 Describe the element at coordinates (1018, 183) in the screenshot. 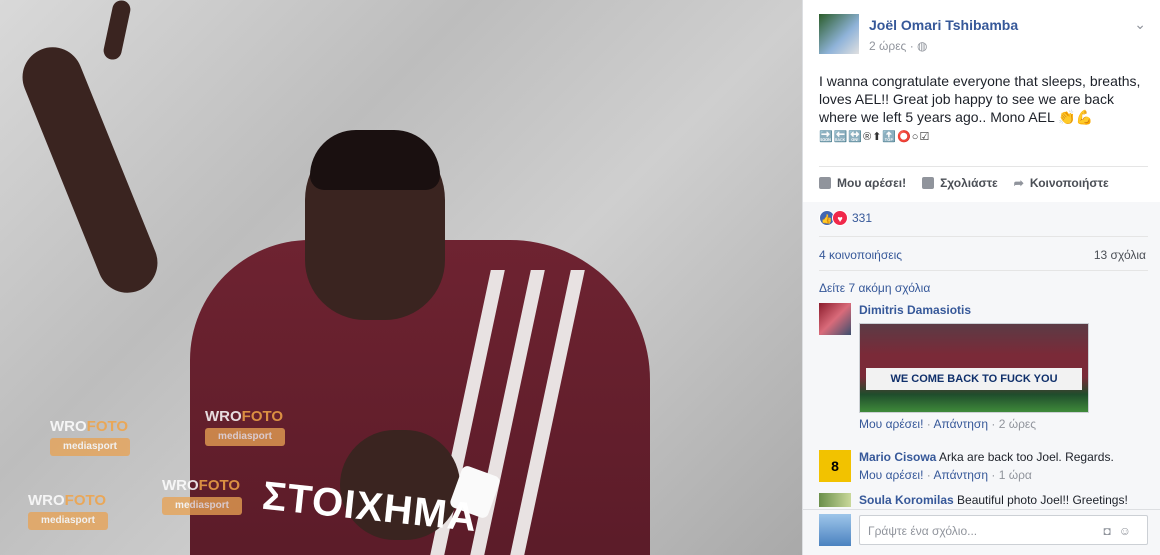

I see `share-icon: ➦` at that location.